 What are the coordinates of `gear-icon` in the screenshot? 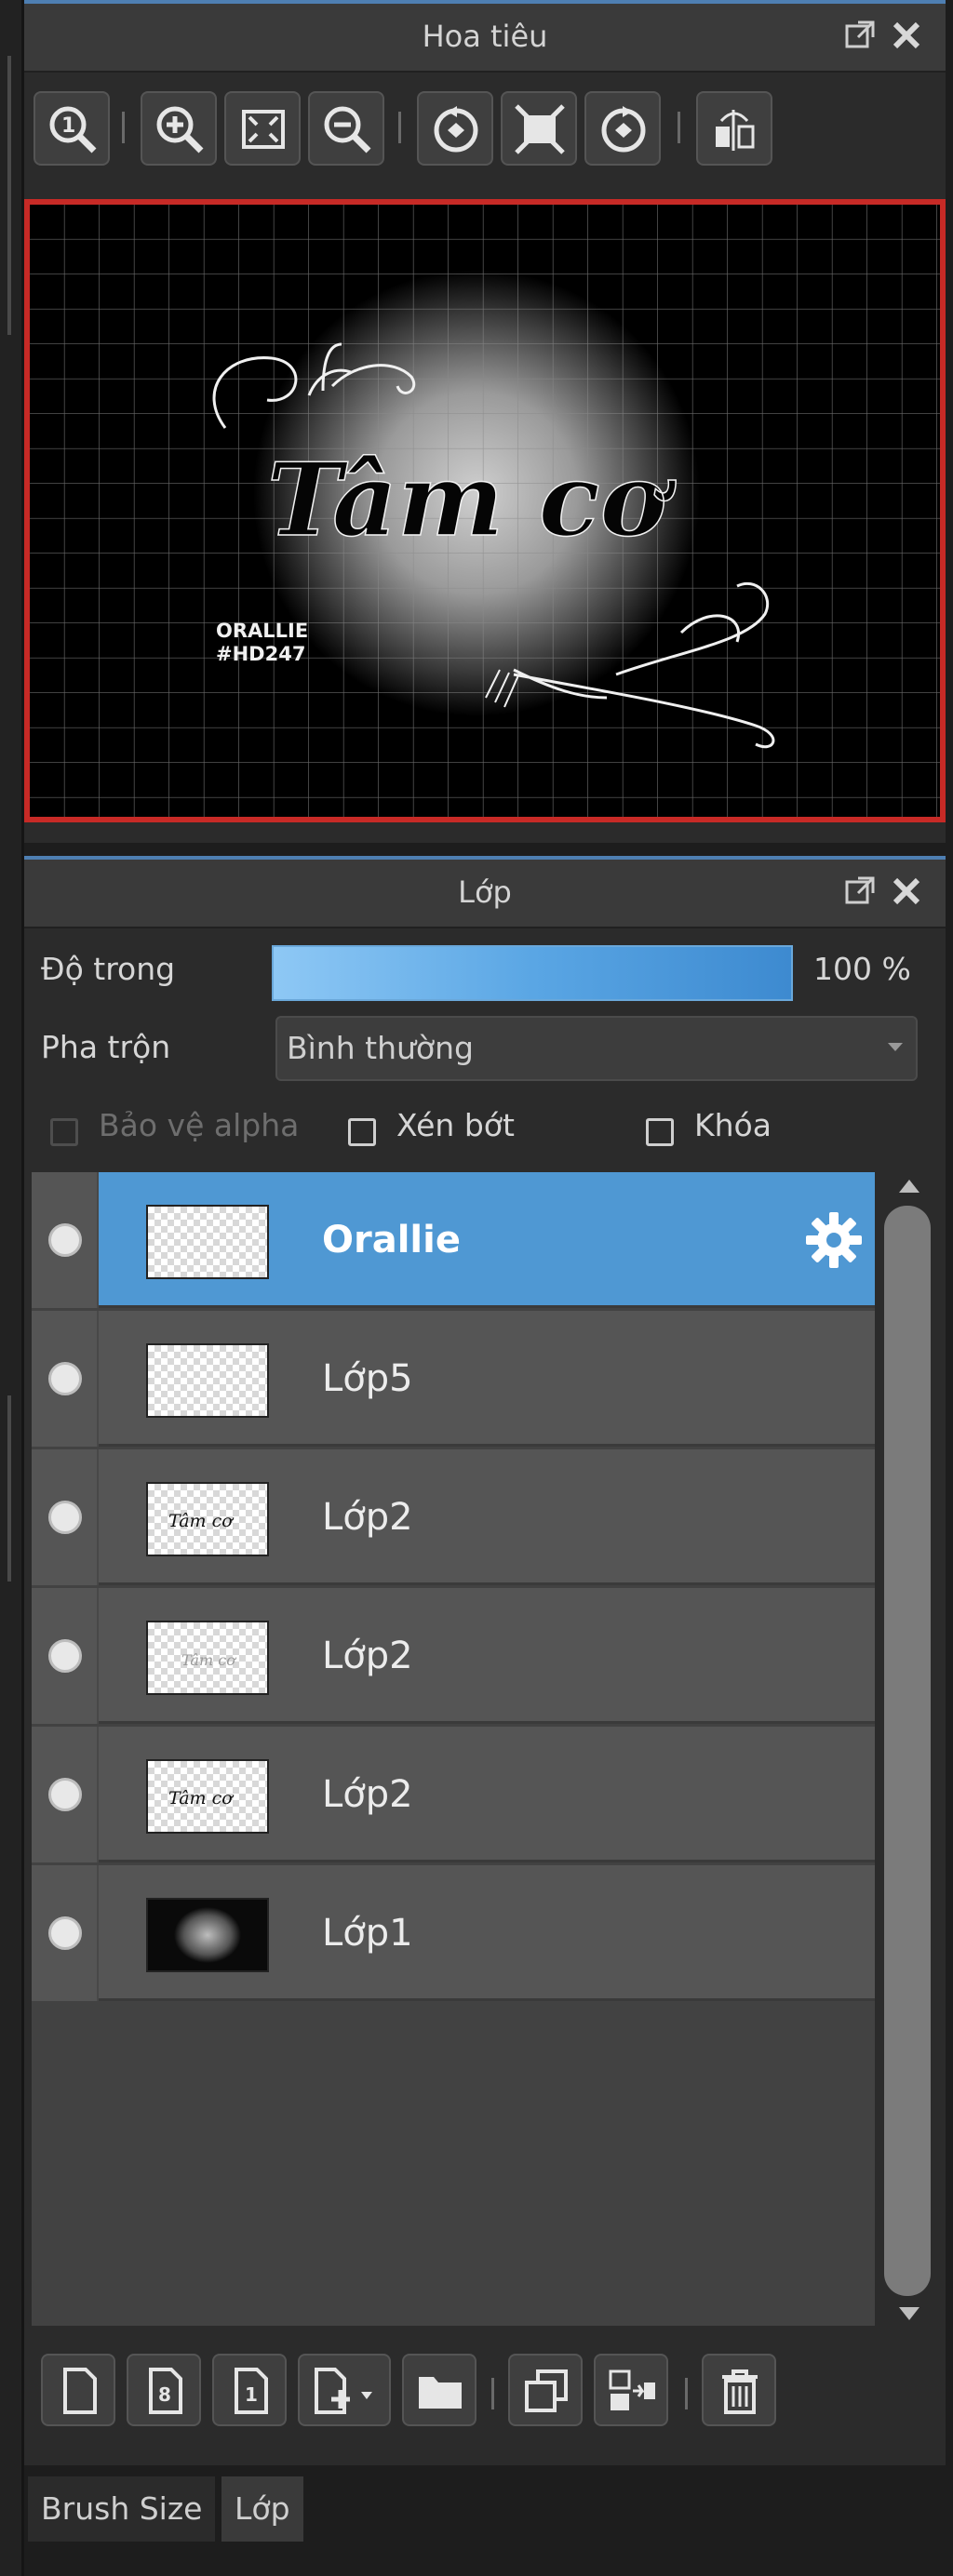 It's located at (834, 1242).